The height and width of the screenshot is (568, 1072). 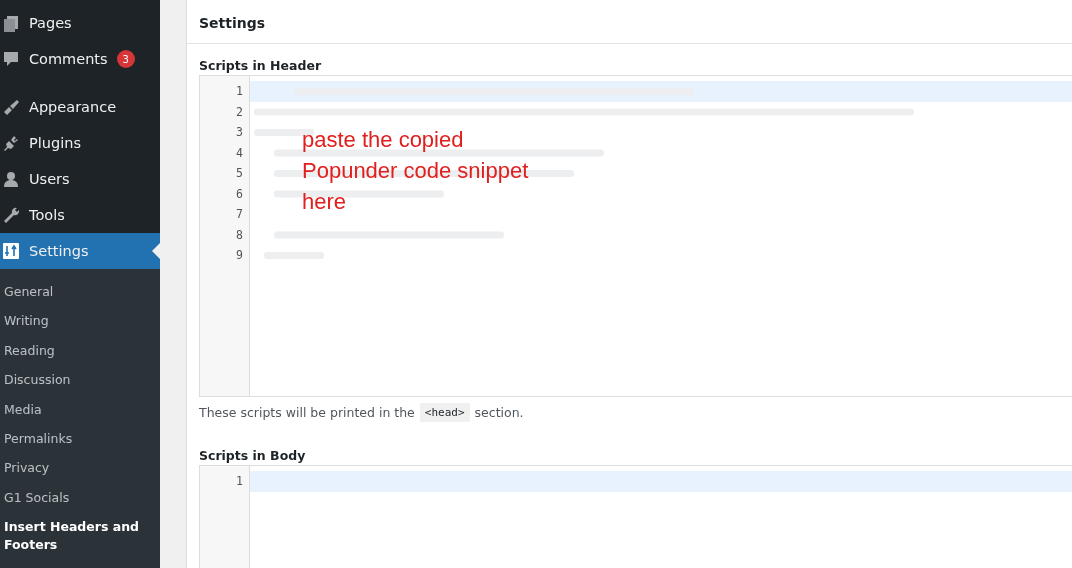 What do you see at coordinates (68, 59) in the screenshot?
I see `sidebar-label: Comments` at bounding box center [68, 59].